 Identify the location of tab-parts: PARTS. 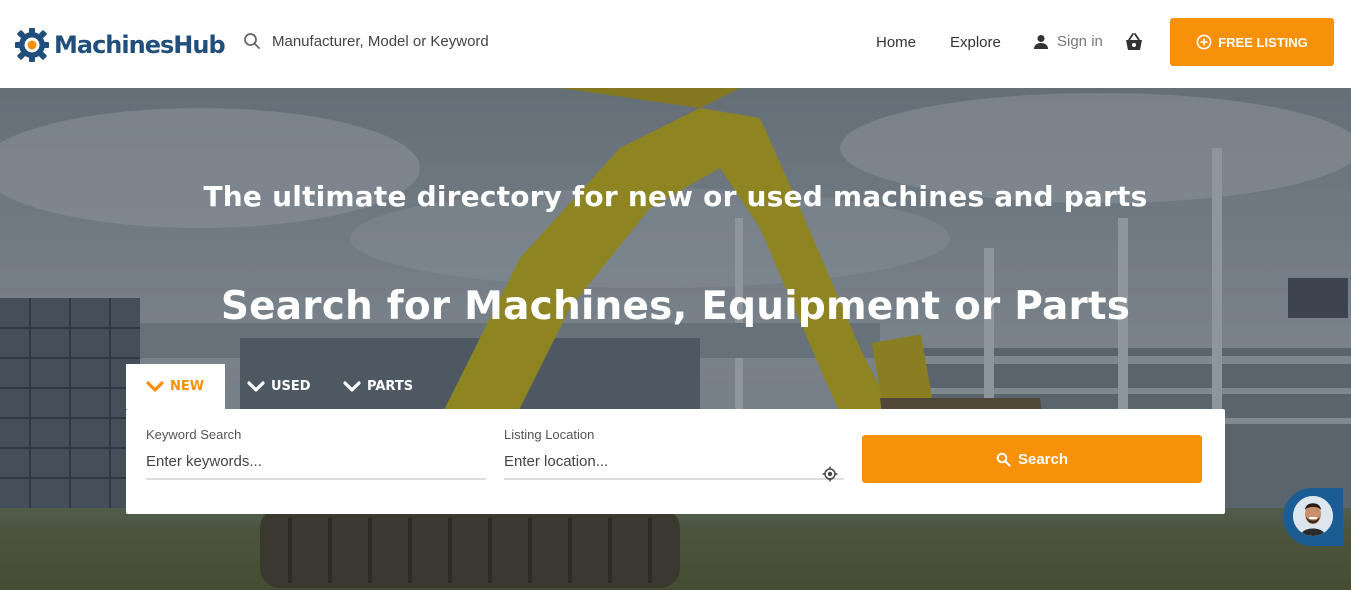
(385, 386).